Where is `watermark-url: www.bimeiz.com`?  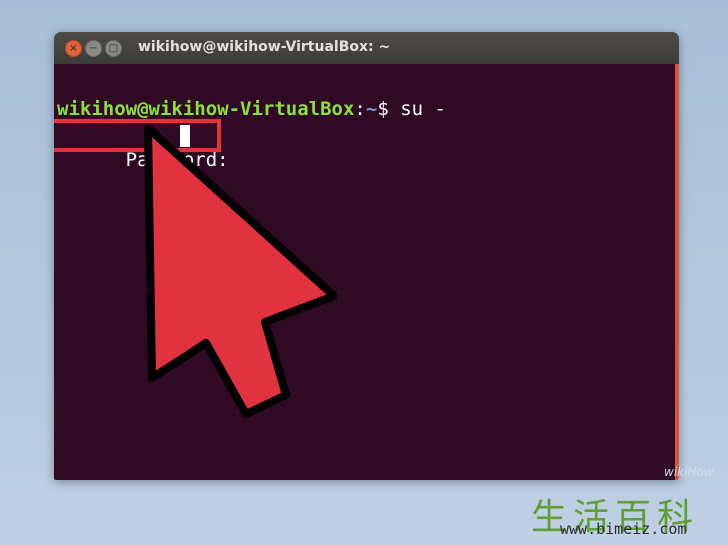 watermark-url: www.bimeiz.com is located at coordinates (623, 529).